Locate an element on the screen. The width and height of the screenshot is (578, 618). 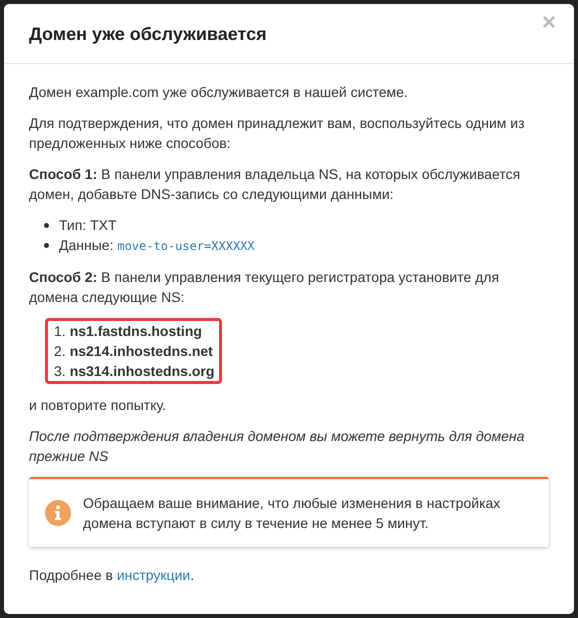
ns-server: ns214.inhostedns.net is located at coordinates (141, 351).